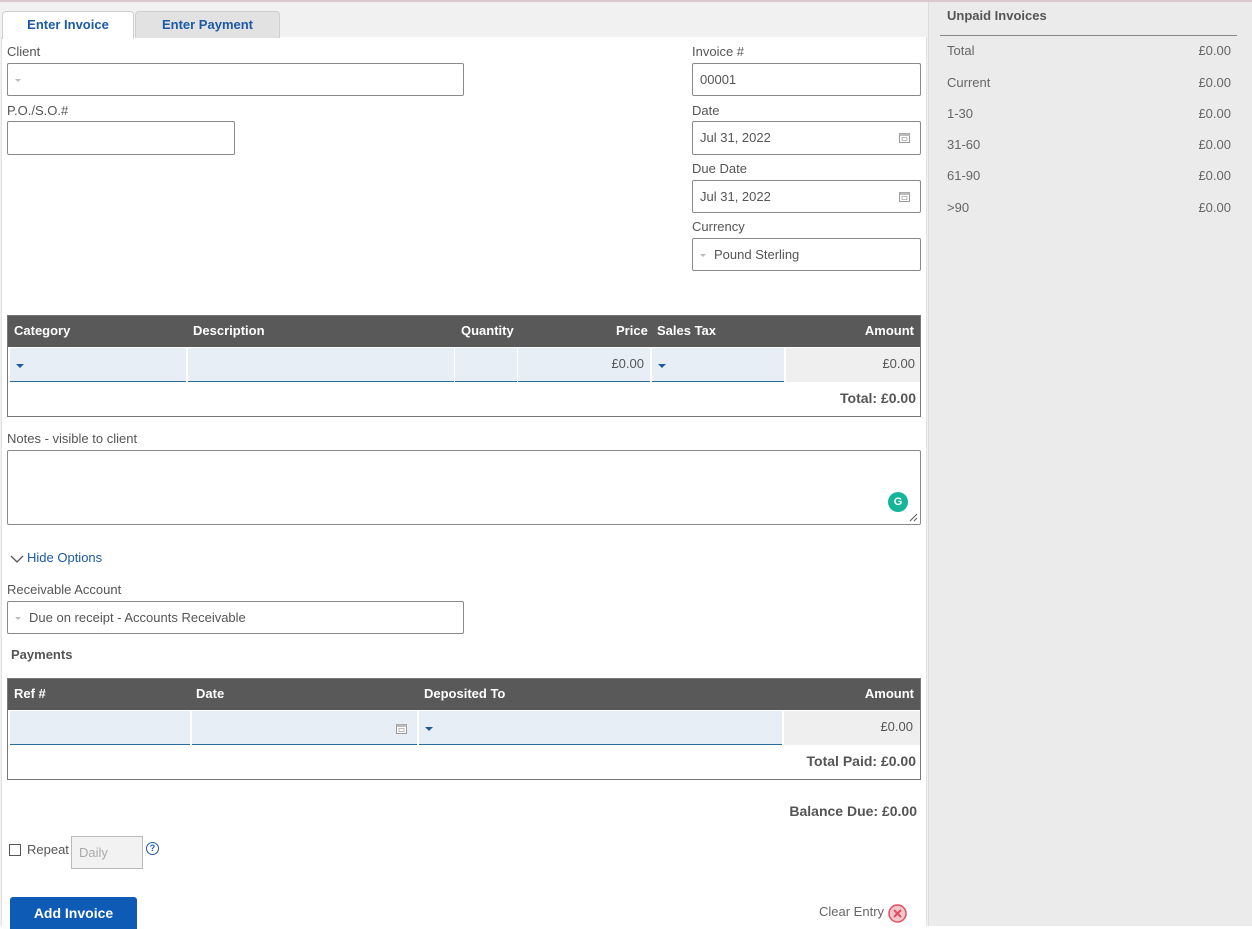  What do you see at coordinates (632, 330) in the screenshot?
I see `col-price: Price` at bounding box center [632, 330].